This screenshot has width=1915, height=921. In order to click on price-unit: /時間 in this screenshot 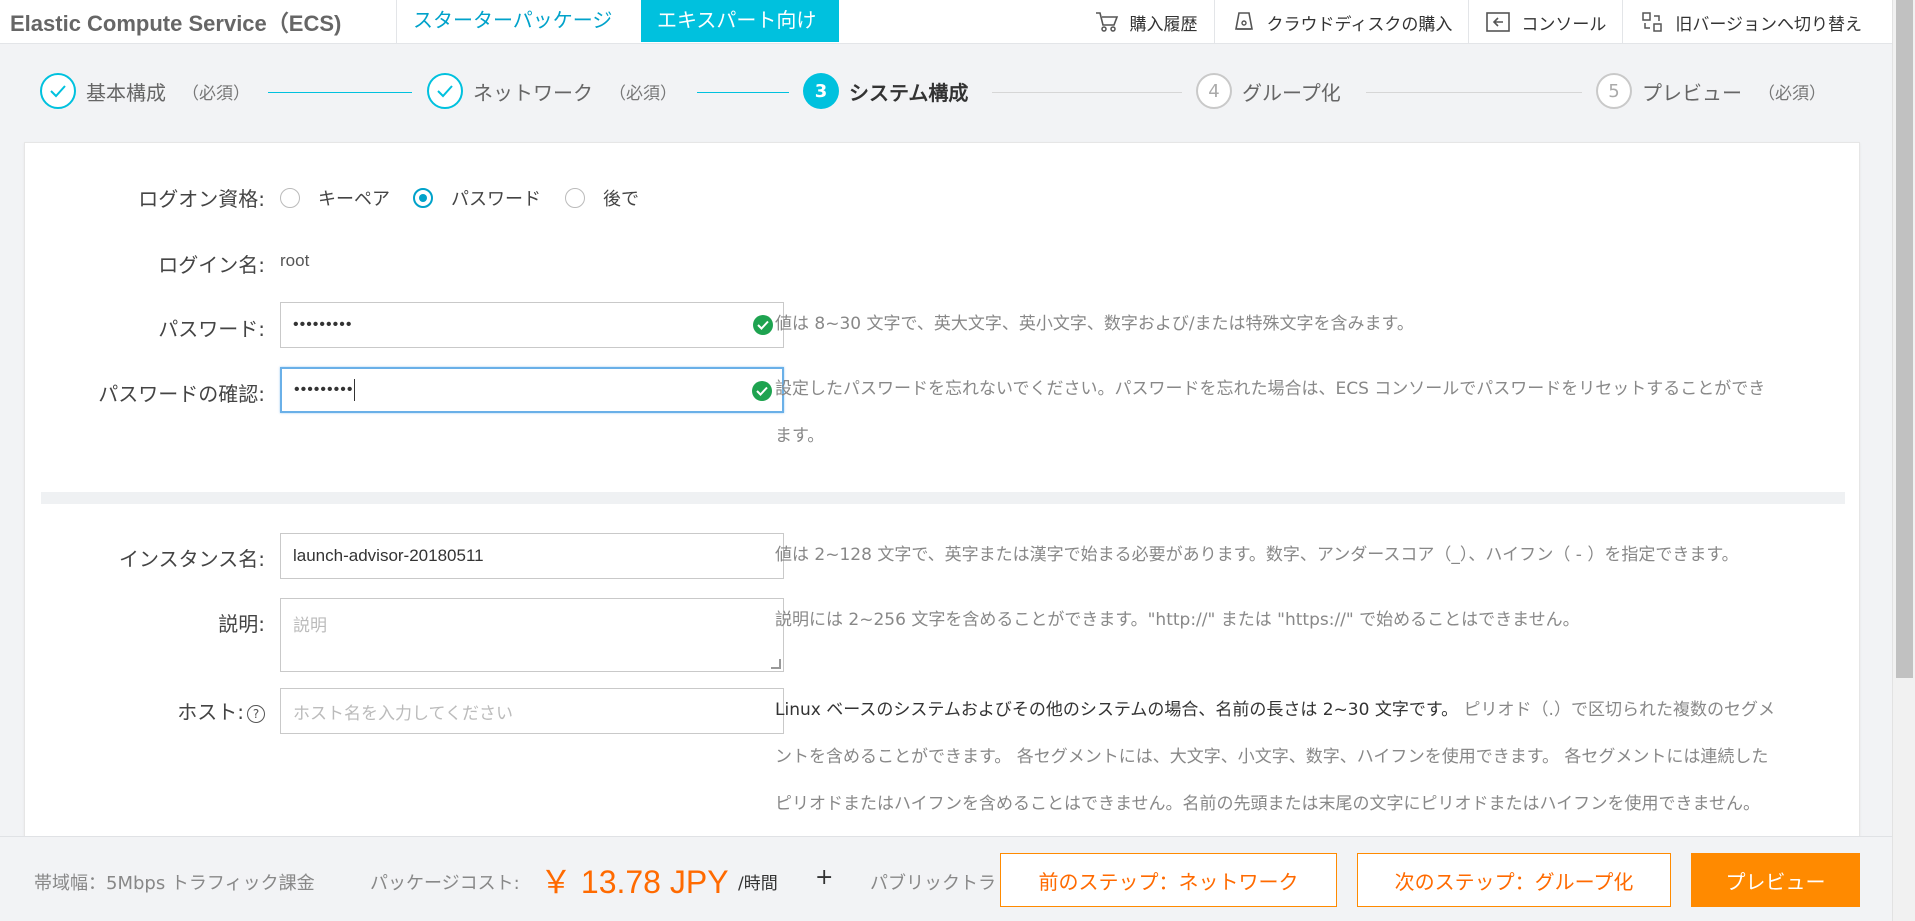, I will do `click(758, 884)`.